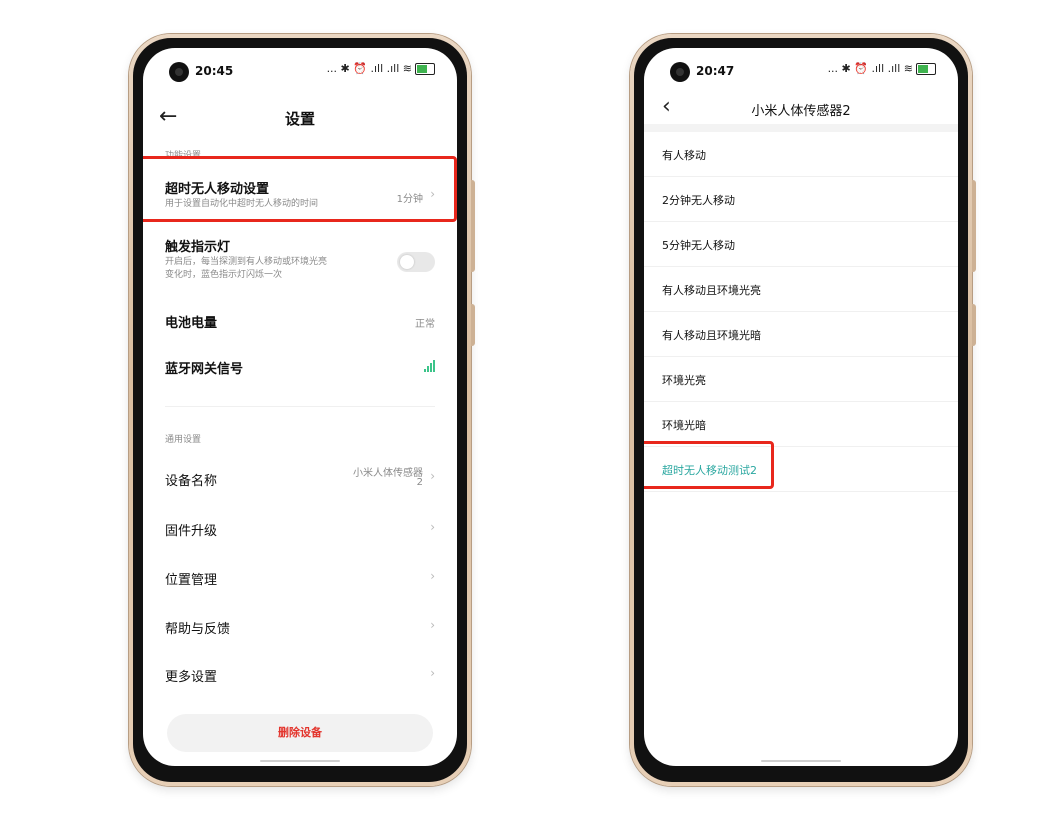  I want to click on toggle-knob, so click(407, 262).